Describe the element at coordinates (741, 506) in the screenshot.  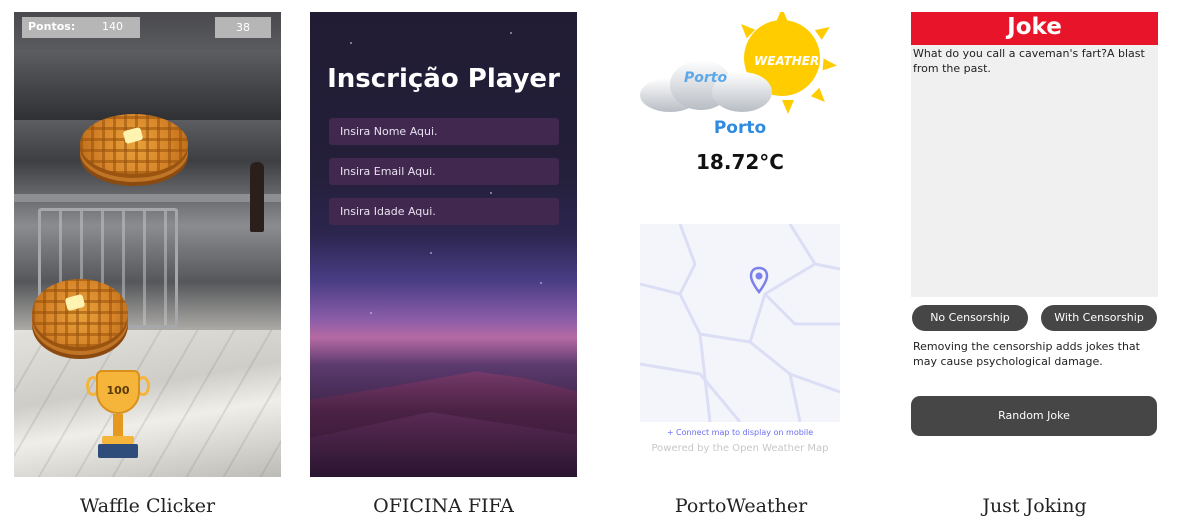
I see `caption-portoweather: PortoWeather` at that location.